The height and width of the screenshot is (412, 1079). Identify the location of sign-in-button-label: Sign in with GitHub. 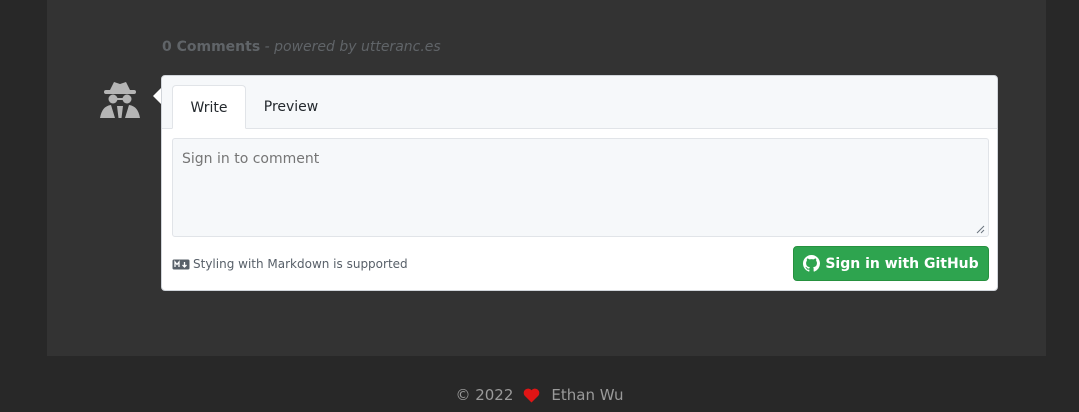
(902, 263).